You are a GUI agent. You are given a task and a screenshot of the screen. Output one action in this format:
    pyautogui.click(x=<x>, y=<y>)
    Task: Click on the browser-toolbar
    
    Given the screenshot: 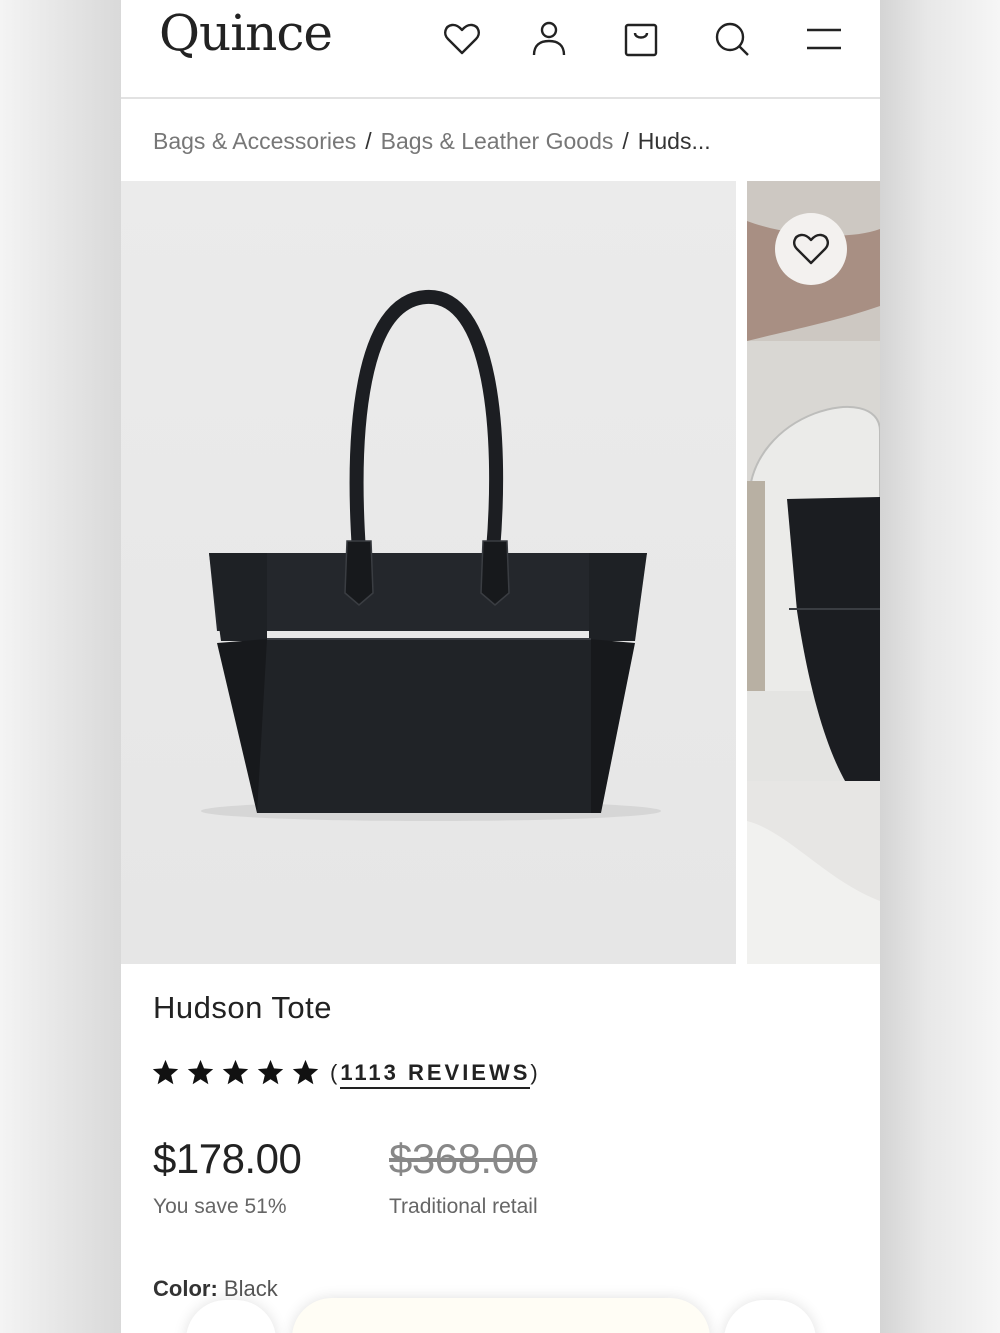 What is the action you would take?
    pyautogui.click(x=501, y=1315)
    